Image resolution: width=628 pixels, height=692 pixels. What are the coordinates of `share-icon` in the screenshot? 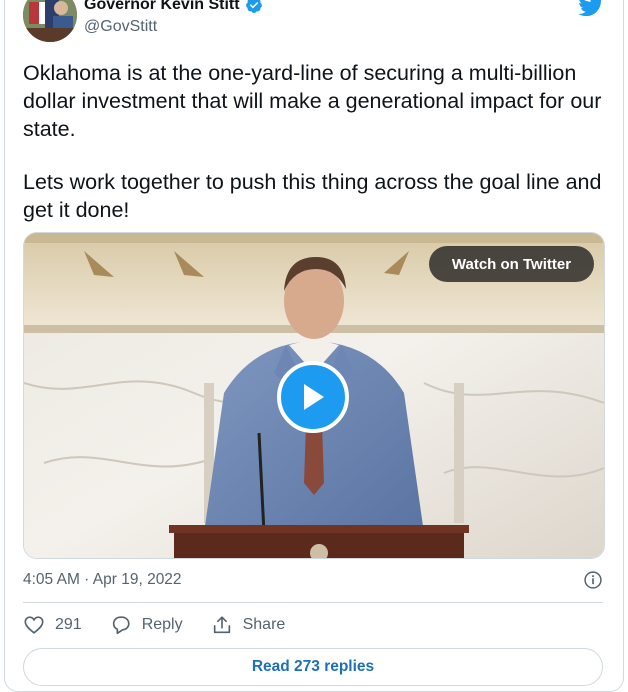 It's located at (221, 625).